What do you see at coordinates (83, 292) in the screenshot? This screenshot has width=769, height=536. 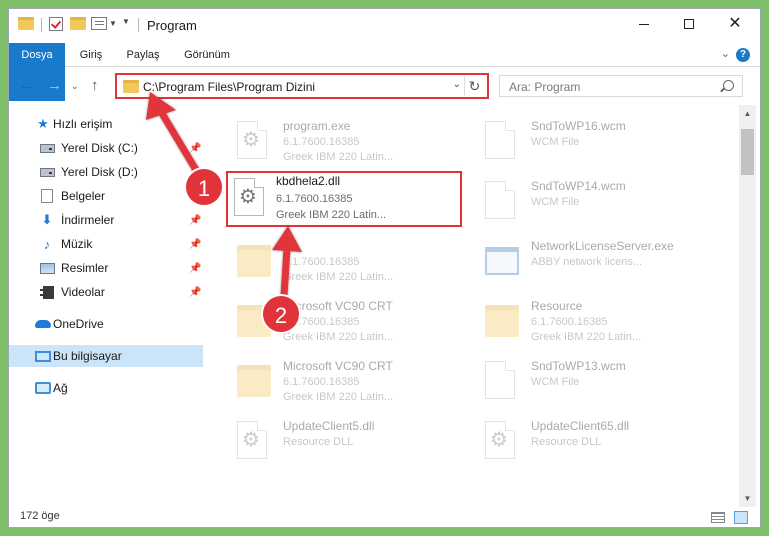 I see `sidebar-item-label: Videolar` at bounding box center [83, 292].